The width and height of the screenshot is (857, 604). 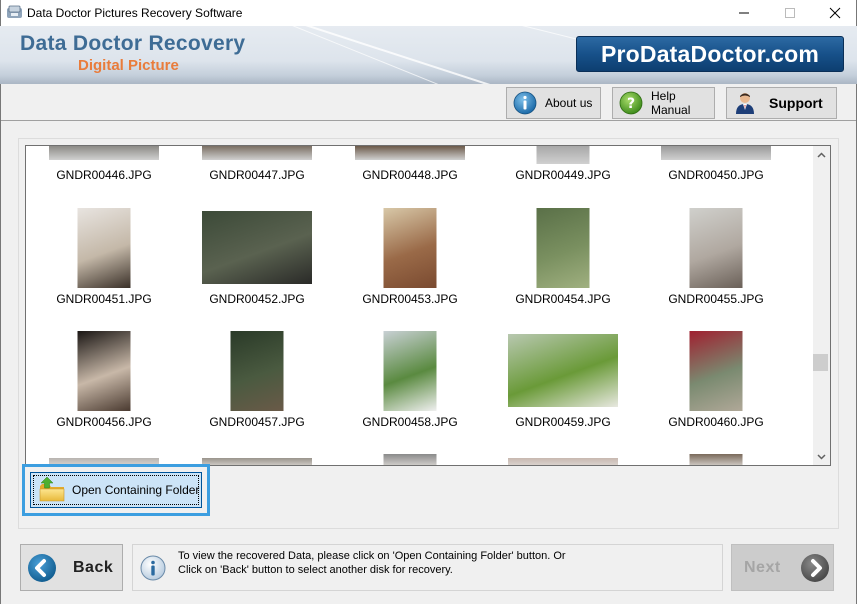 I want to click on chevron-up-icon, so click(x=821, y=154).